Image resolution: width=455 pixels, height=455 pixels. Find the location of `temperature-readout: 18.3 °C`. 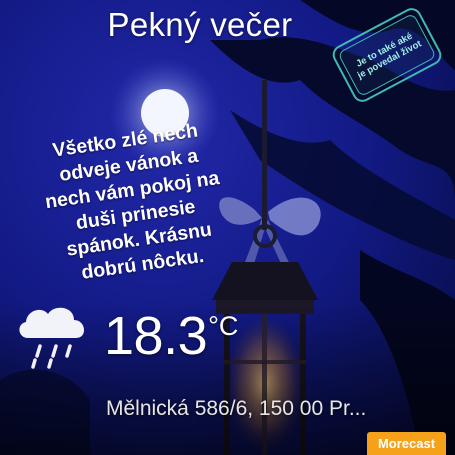

temperature-readout: 18.3 °C is located at coordinates (171, 341).